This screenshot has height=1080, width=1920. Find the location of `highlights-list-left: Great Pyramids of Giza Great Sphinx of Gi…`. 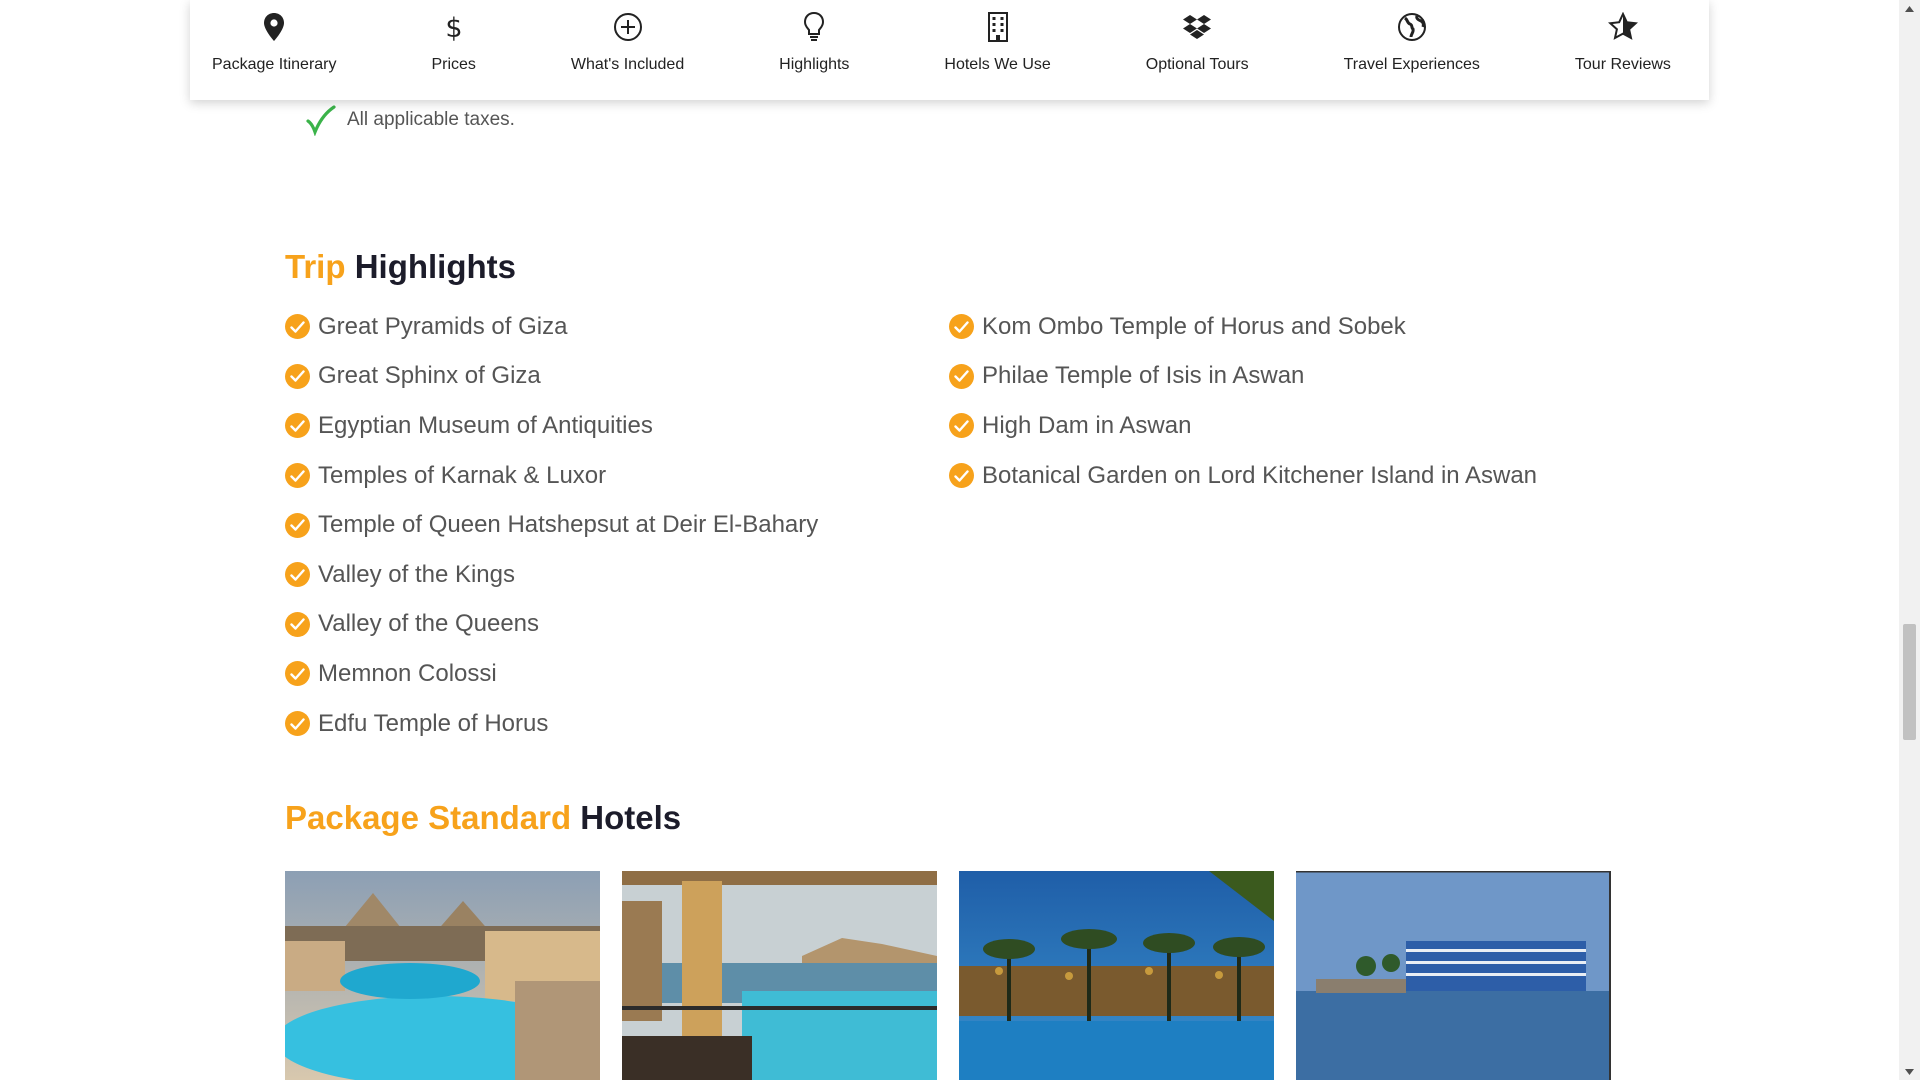

highlights-list-left: Great Pyramids of Giza Great Sphinx of Gi… is located at coordinates (551, 525).